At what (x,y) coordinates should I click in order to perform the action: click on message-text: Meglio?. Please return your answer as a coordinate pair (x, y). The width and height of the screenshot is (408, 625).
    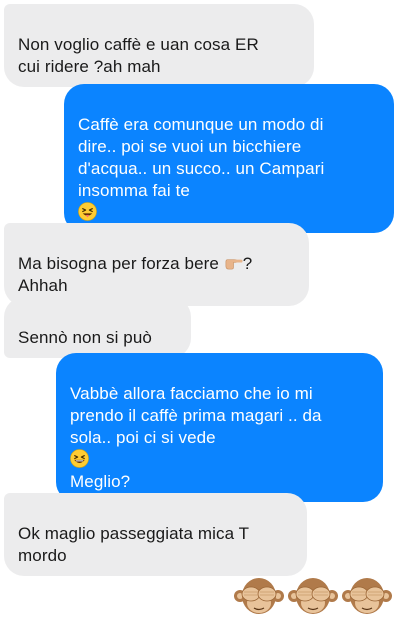
    Looking at the image, I should click on (100, 481).